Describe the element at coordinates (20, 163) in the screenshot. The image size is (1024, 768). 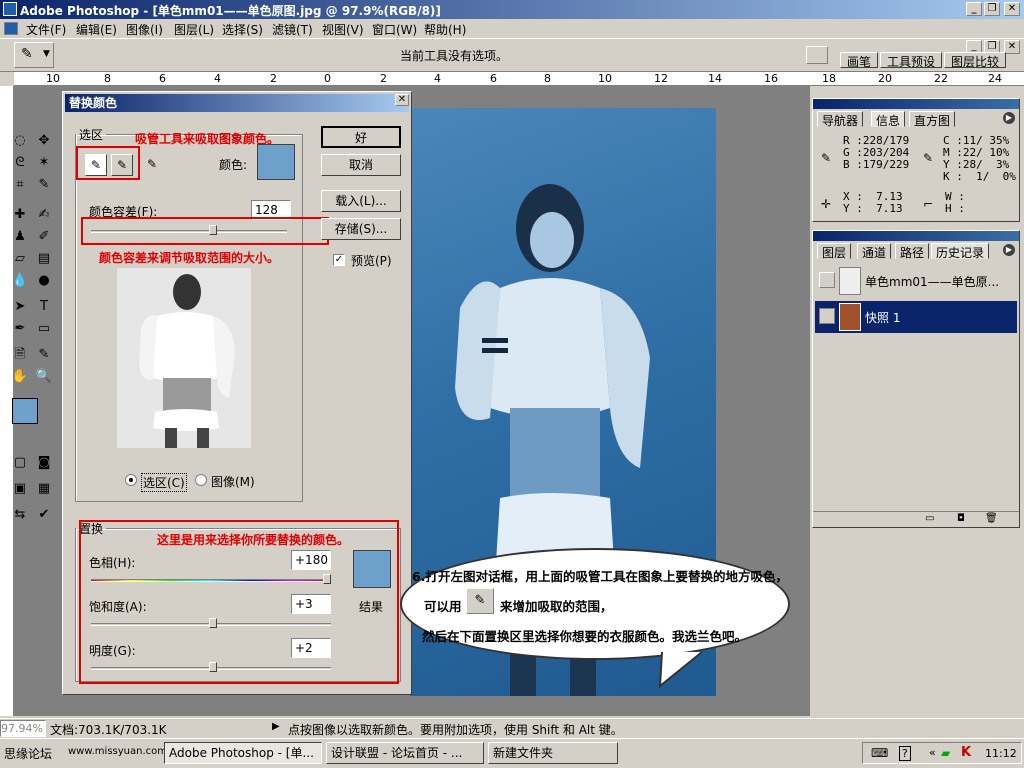
I see `lasso-icon: ᘓ` at that location.